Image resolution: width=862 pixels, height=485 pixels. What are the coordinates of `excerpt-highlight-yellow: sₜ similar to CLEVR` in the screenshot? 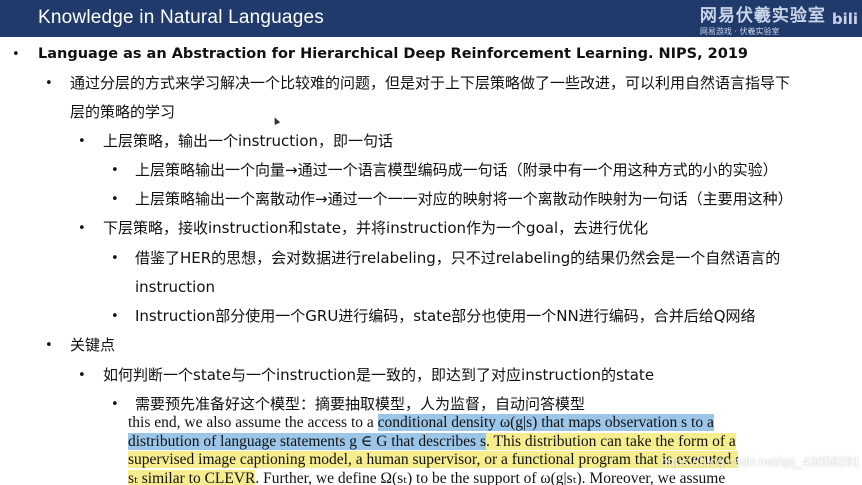 It's located at (192, 477).